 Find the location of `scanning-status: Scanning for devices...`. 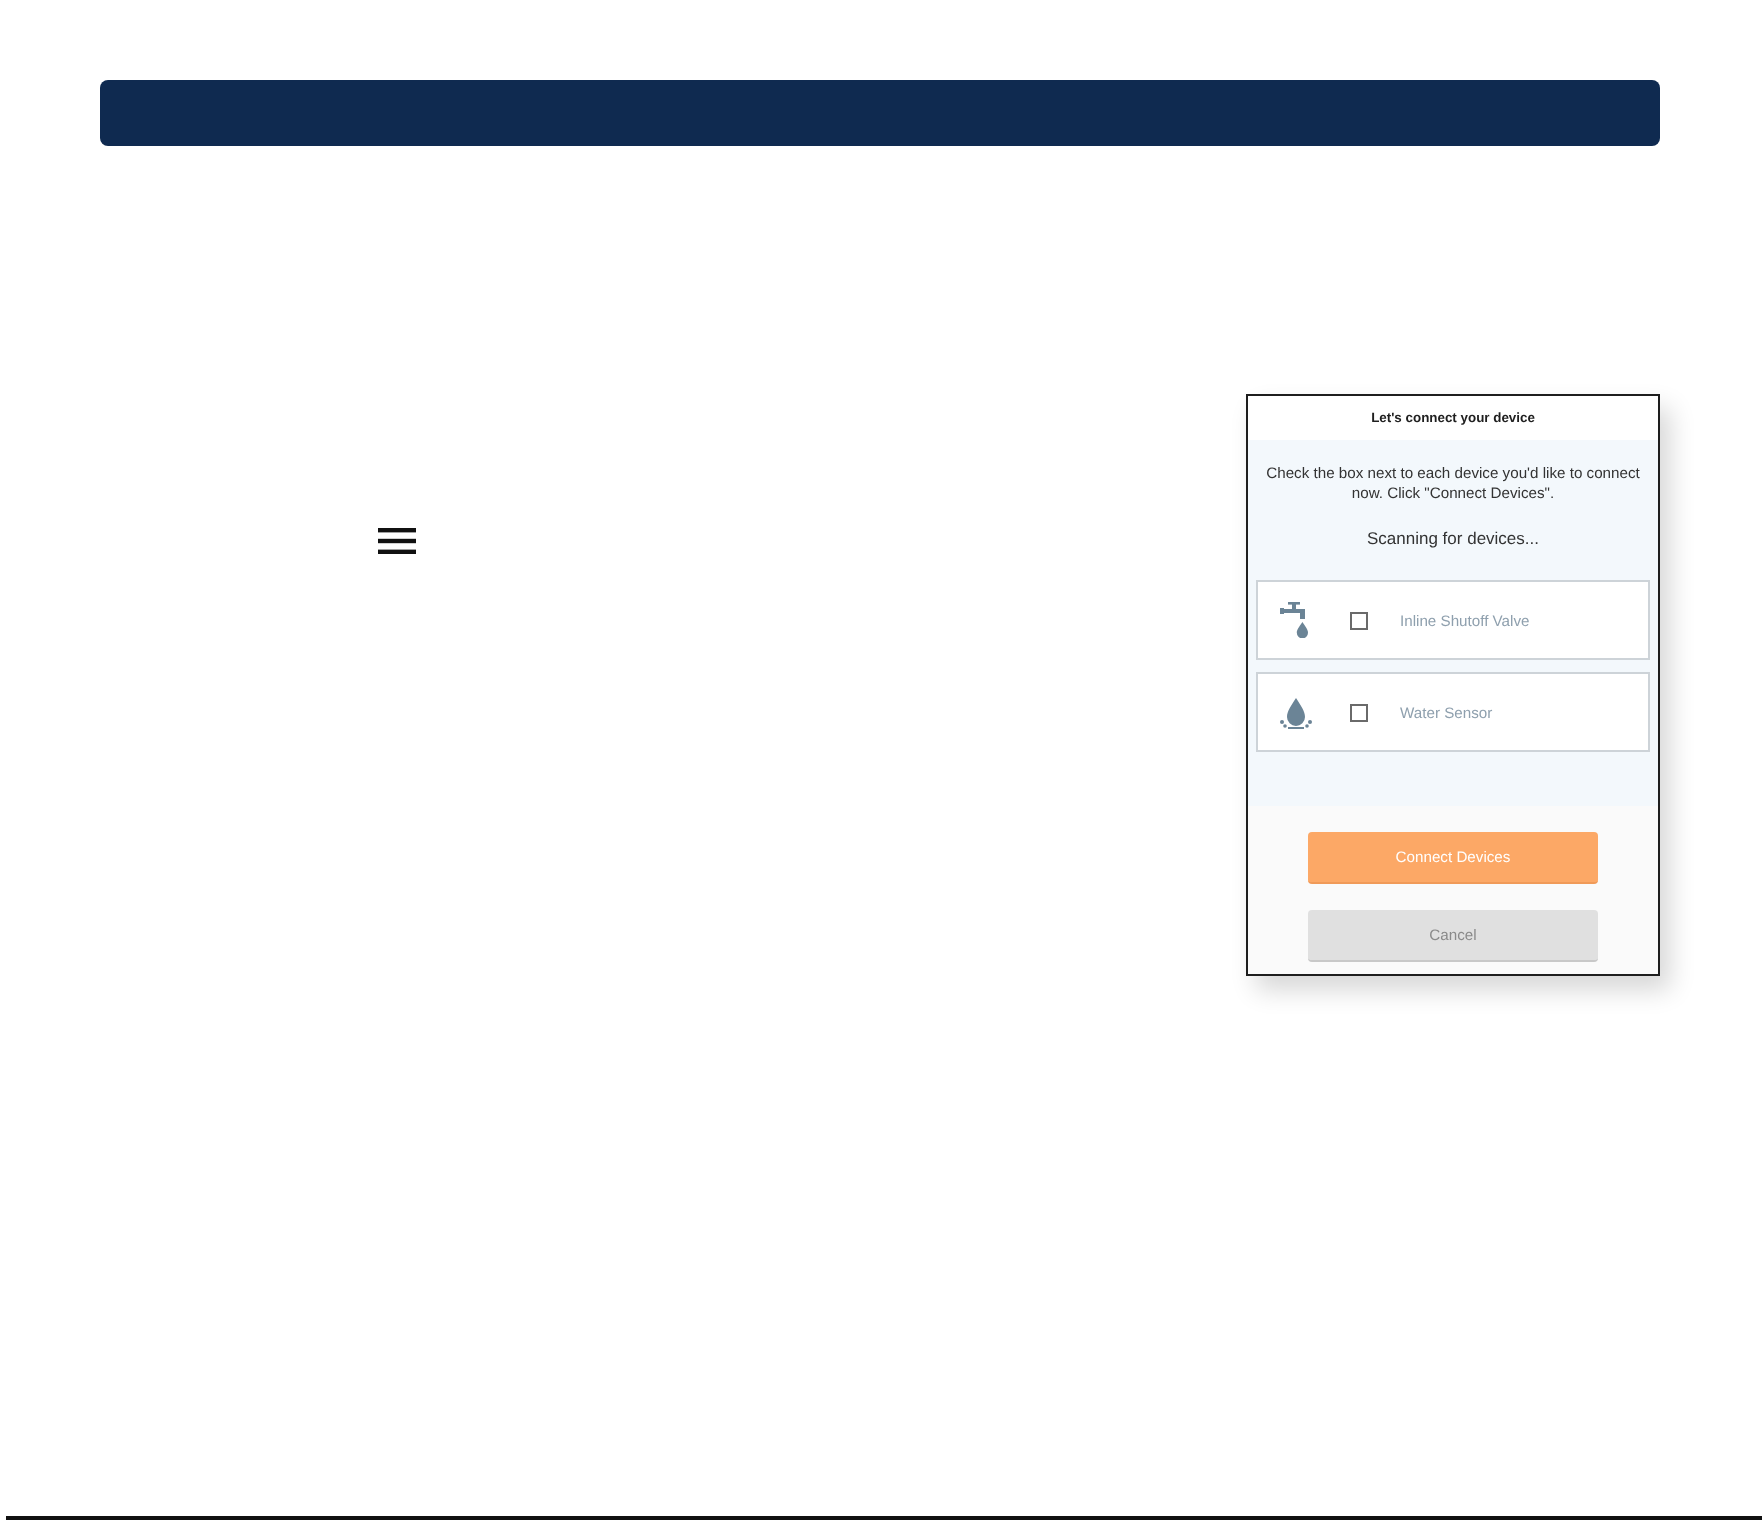

scanning-status: Scanning for devices... is located at coordinates (1453, 539).